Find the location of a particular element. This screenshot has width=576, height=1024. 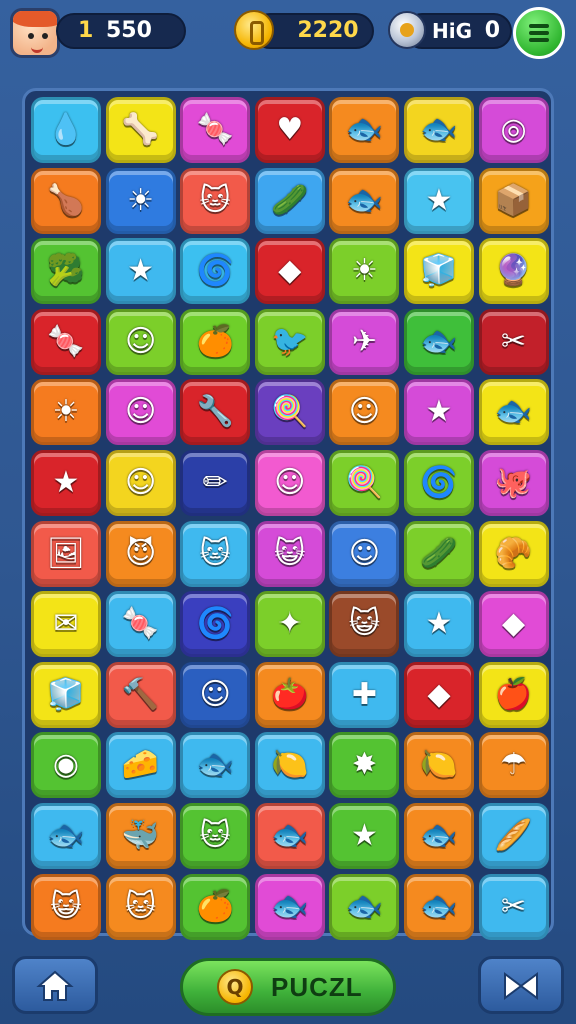

tile-smiley: ☺ is located at coordinates (140, 341).